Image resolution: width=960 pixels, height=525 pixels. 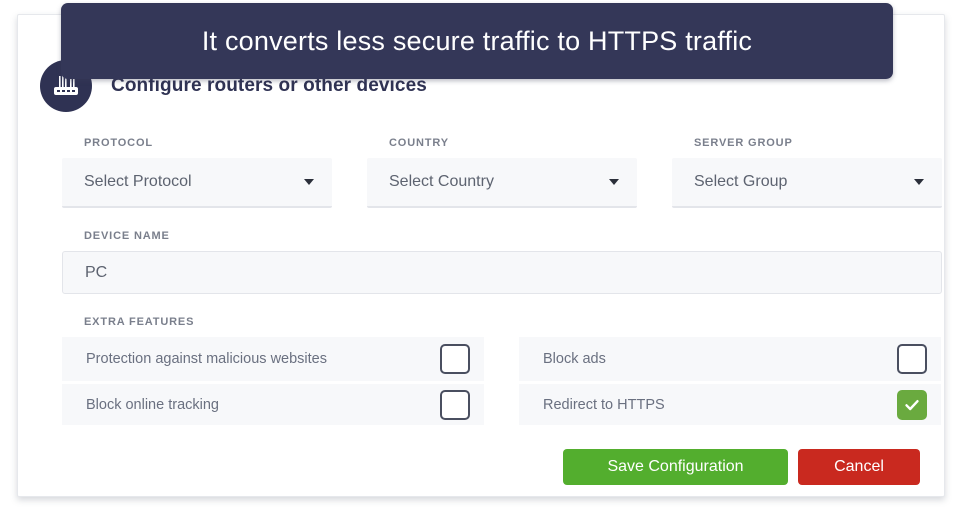 I want to click on feature-row: Protection against malicious websites, so click(x=273, y=359).